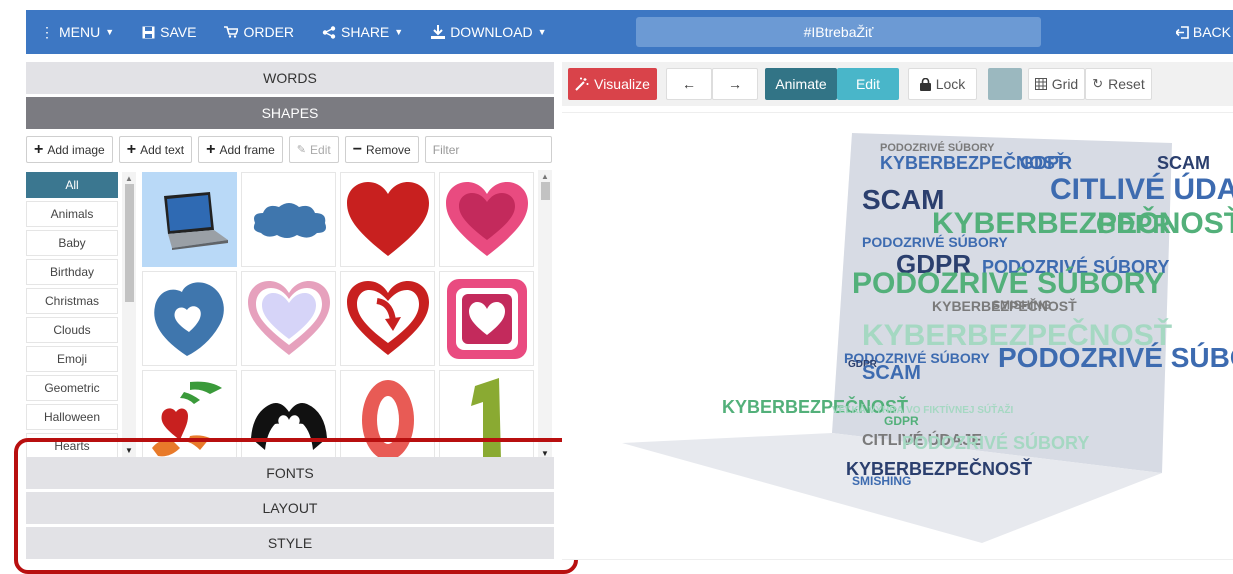 This screenshot has height=574, width=1233. Describe the element at coordinates (72, 214) in the screenshot. I see `category-item: Animals` at that location.